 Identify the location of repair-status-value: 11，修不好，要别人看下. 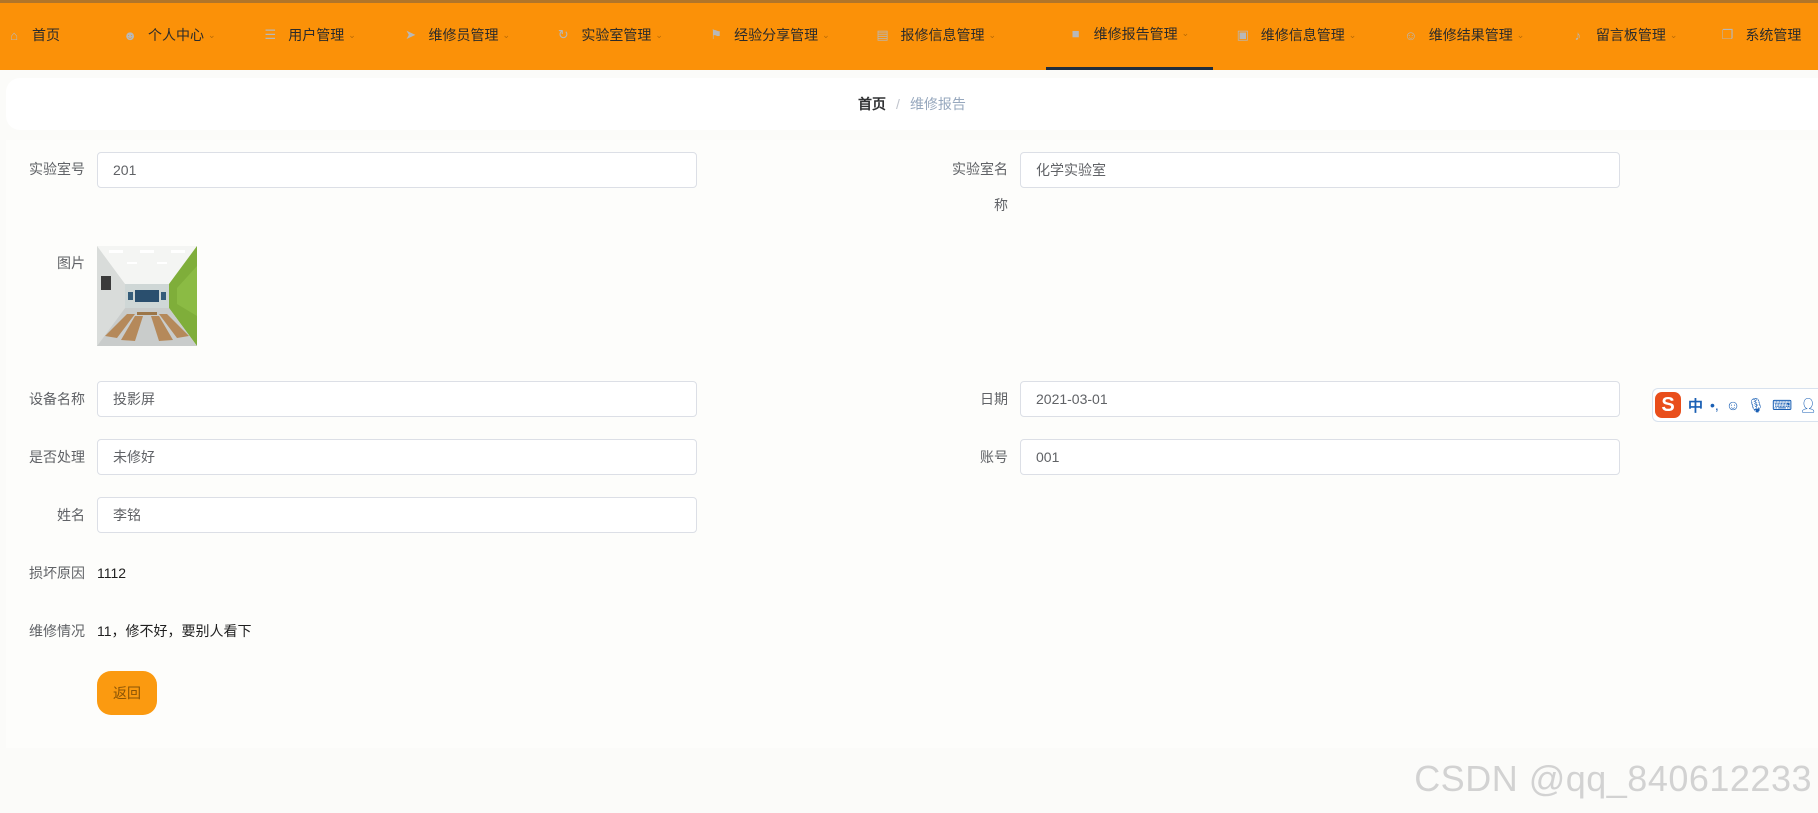
(174, 631).